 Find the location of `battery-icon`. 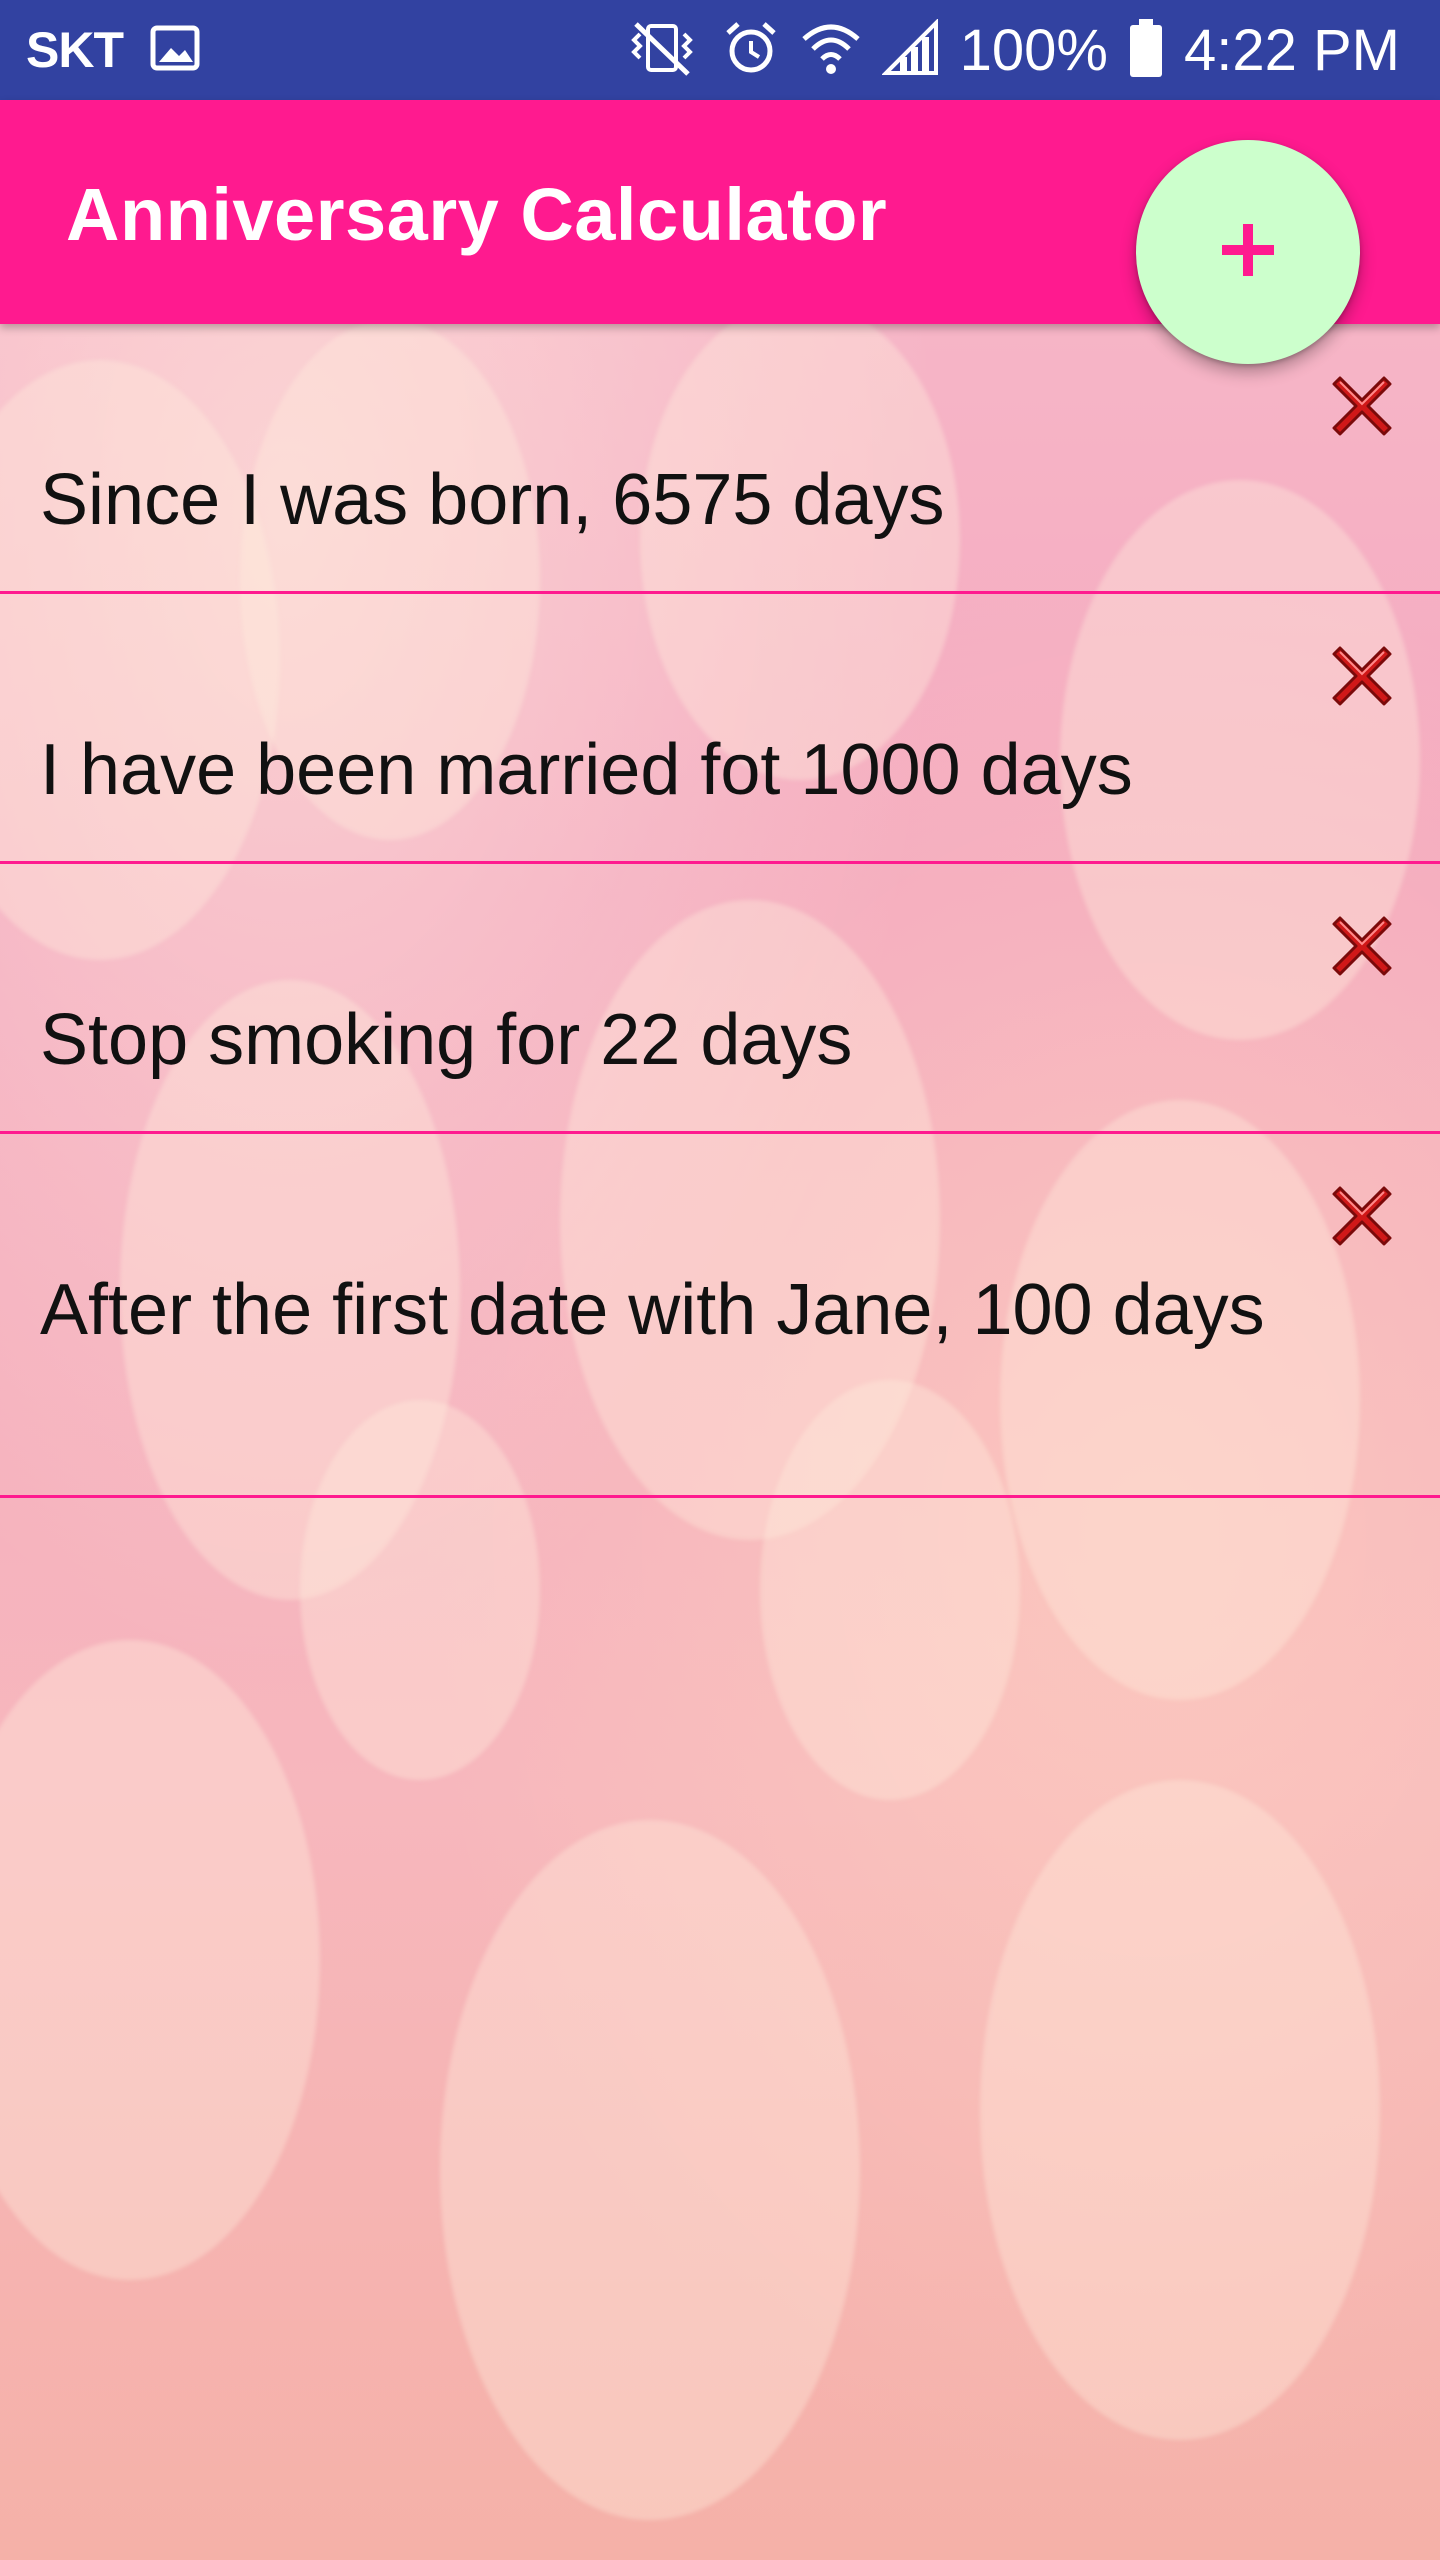

battery-icon is located at coordinates (1146, 50).